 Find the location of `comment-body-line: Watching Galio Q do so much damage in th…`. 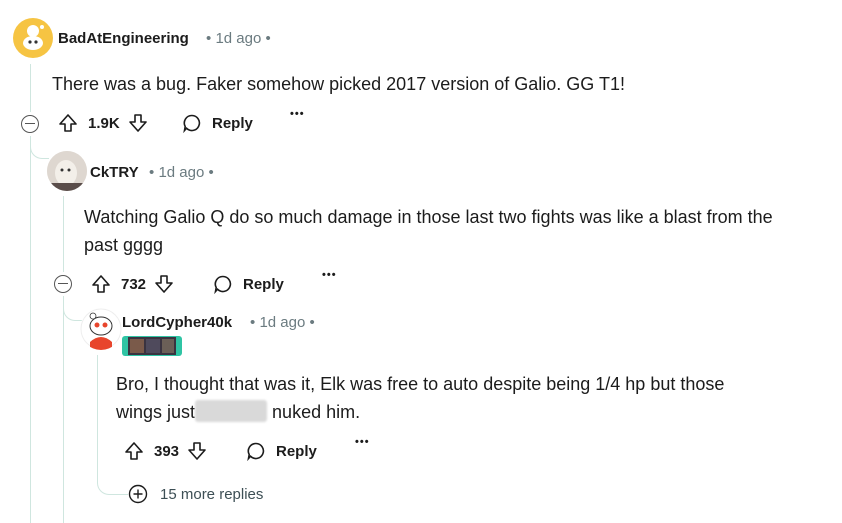

comment-body-line: Watching Galio Q do so much damage in th… is located at coordinates (428, 217).